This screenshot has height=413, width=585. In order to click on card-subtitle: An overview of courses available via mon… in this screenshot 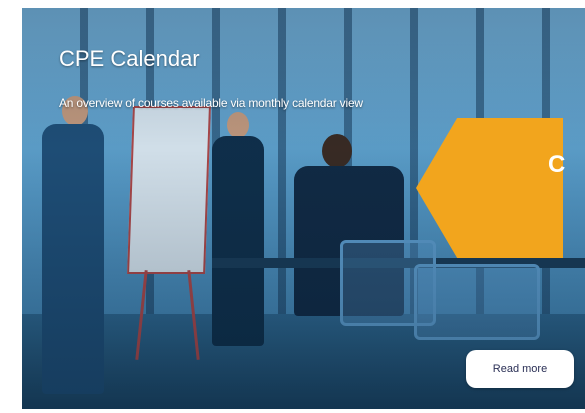, I will do `click(211, 103)`.